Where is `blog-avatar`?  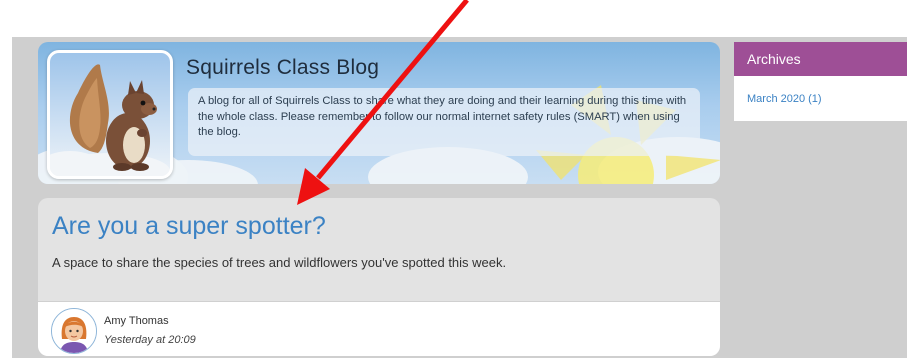 blog-avatar is located at coordinates (110, 114).